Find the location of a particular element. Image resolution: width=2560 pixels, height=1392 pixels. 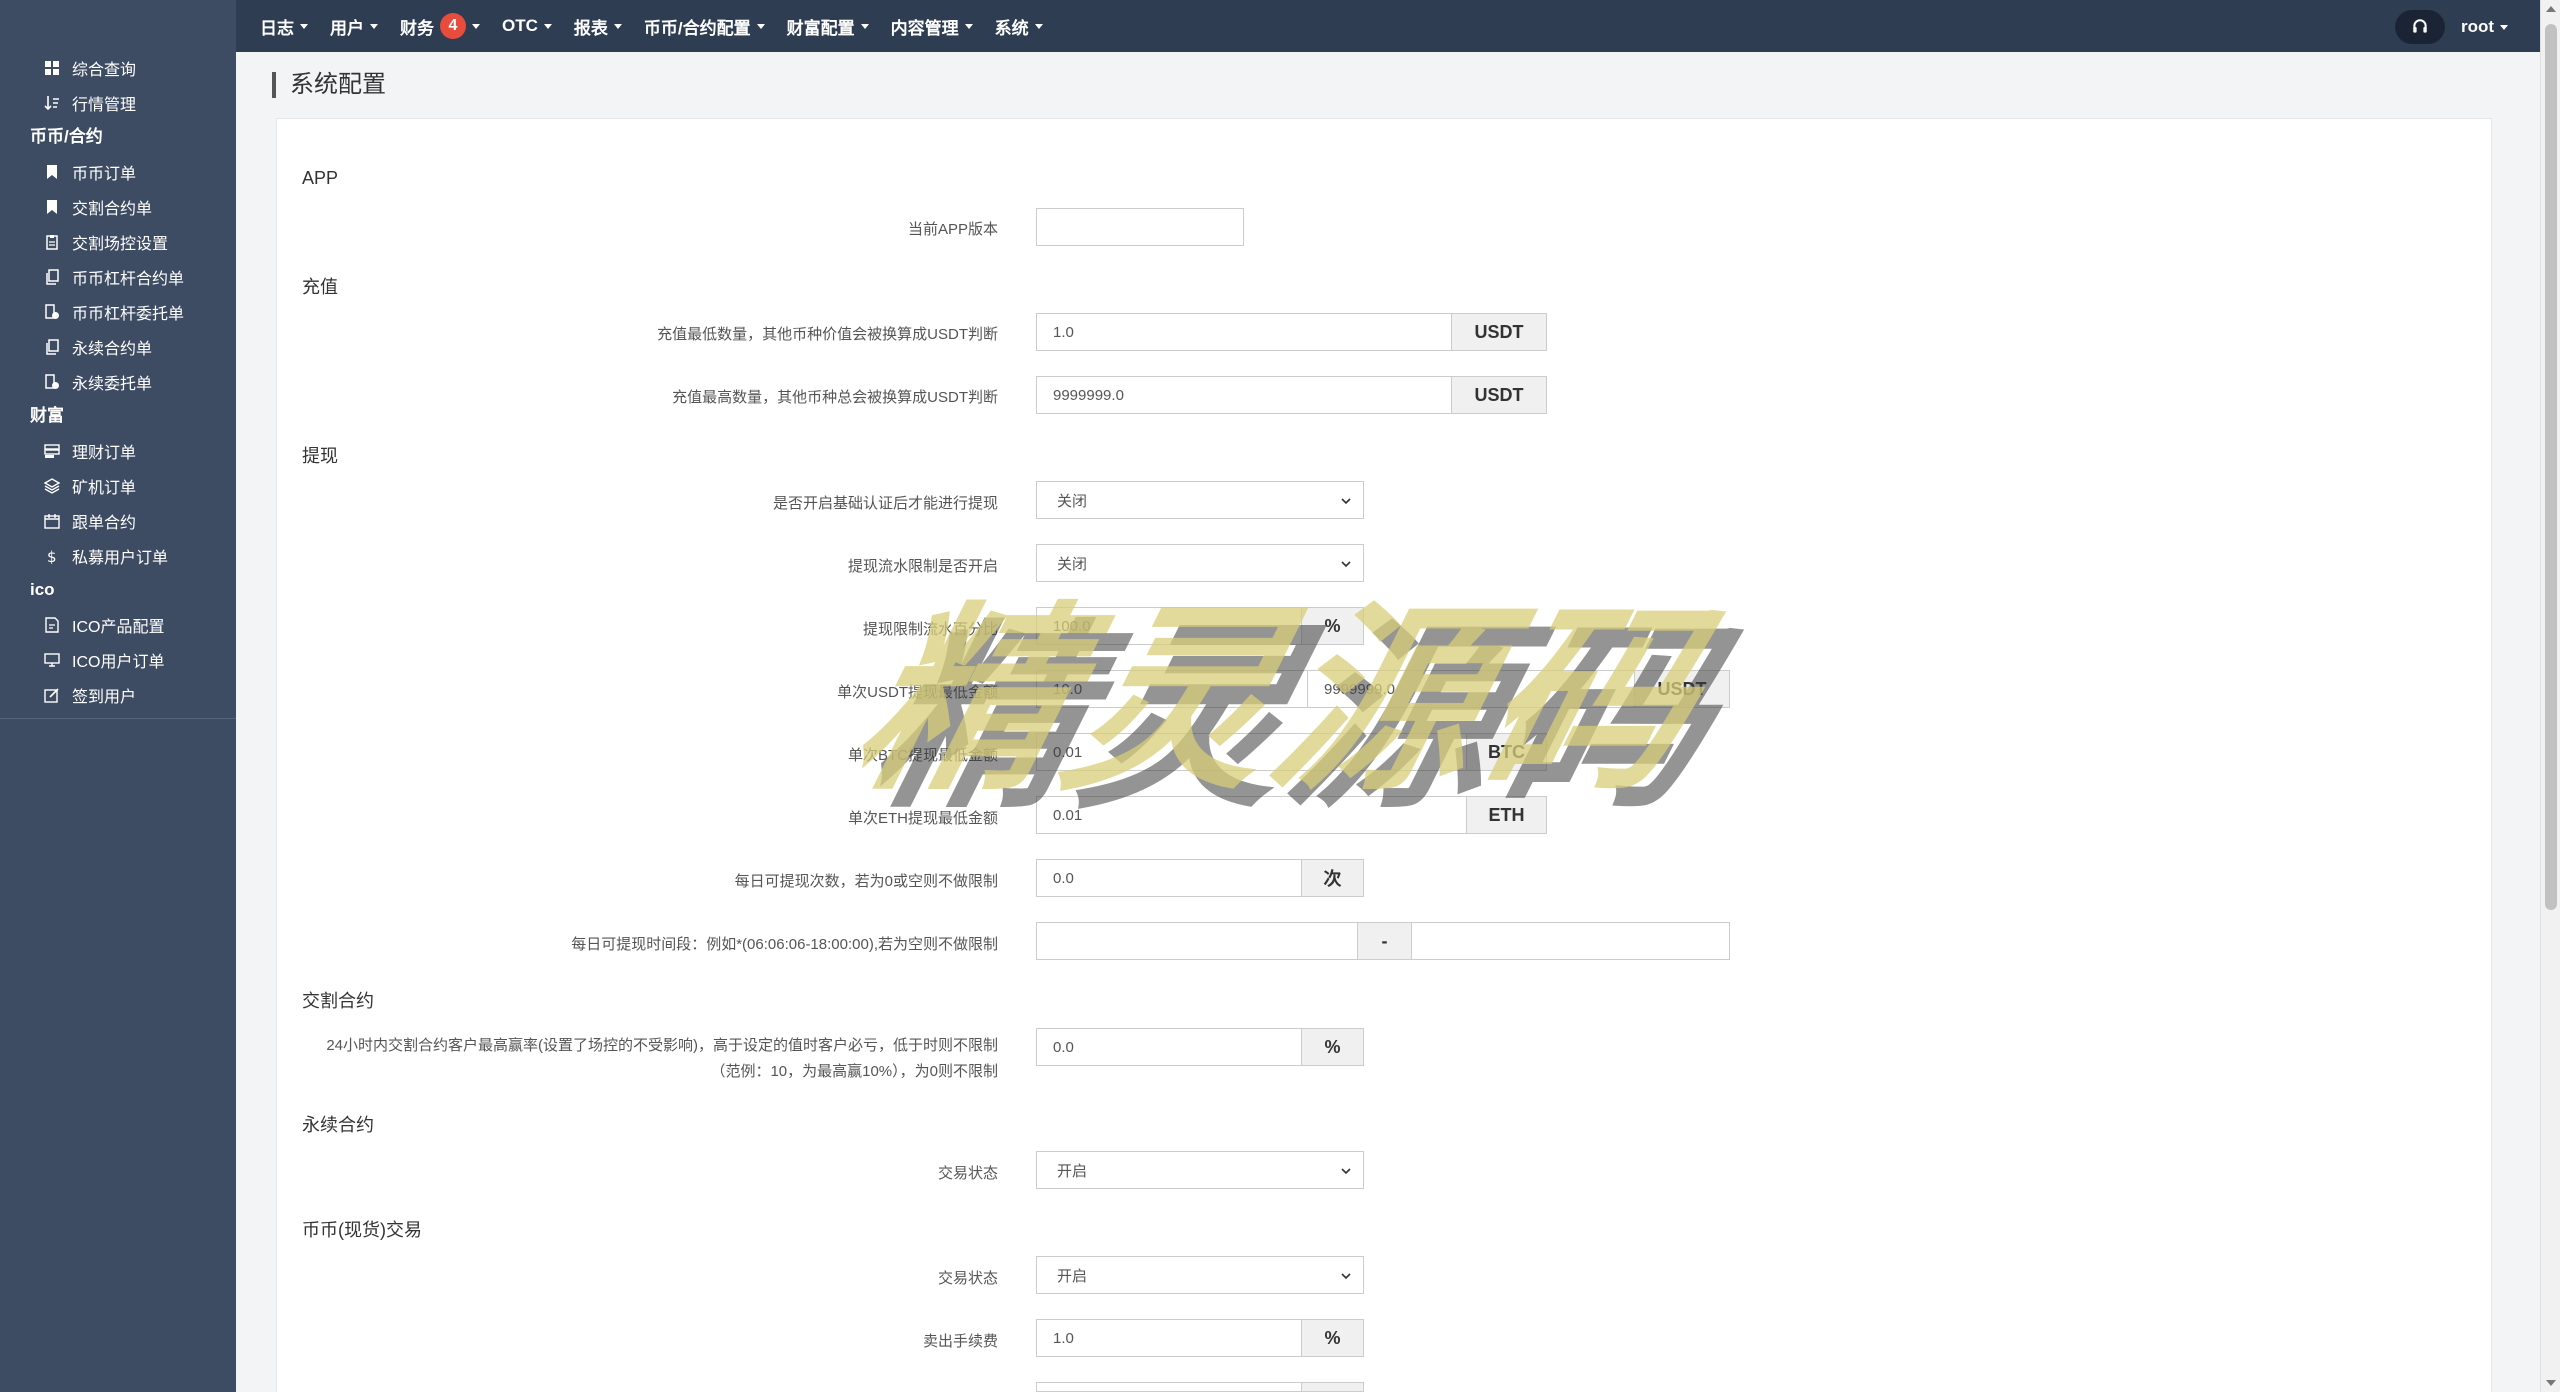

sidebar-item-delivery-control: 交割场控设置 is located at coordinates (118, 241).